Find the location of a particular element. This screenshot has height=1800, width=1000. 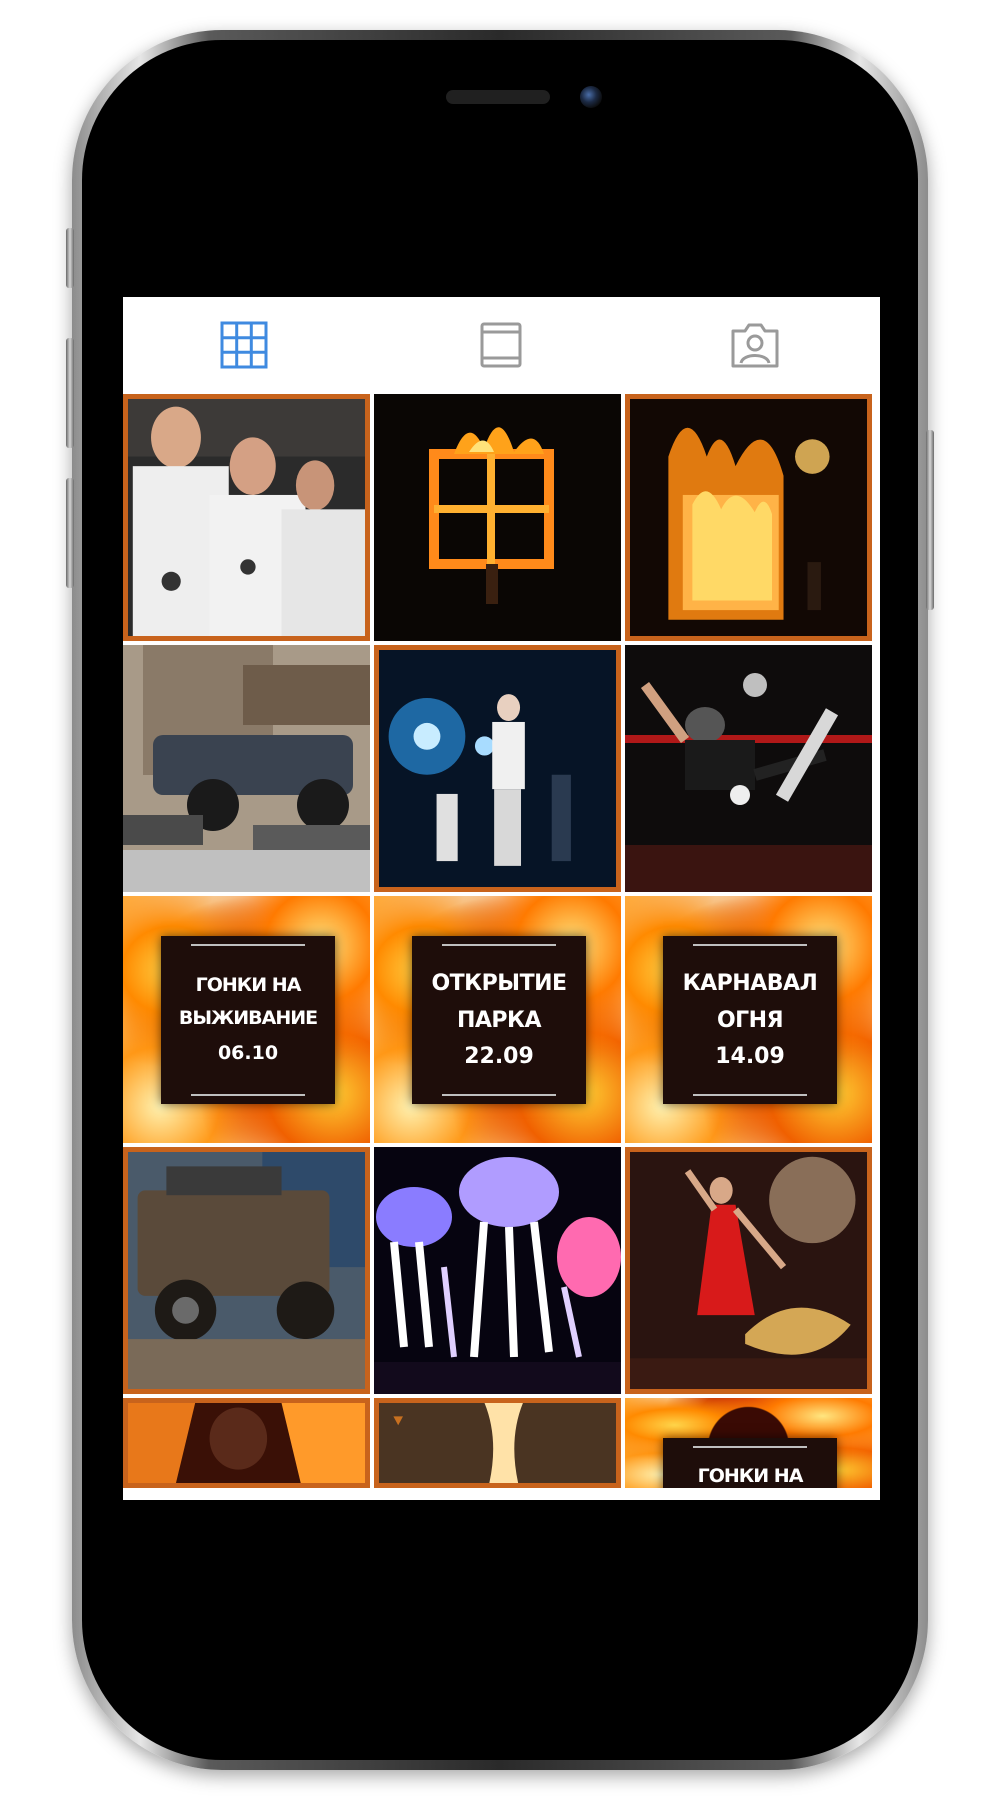

event-poster: ОТКРЫТИЕ ПАРКА 22.09 is located at coordinates (499, 1020).